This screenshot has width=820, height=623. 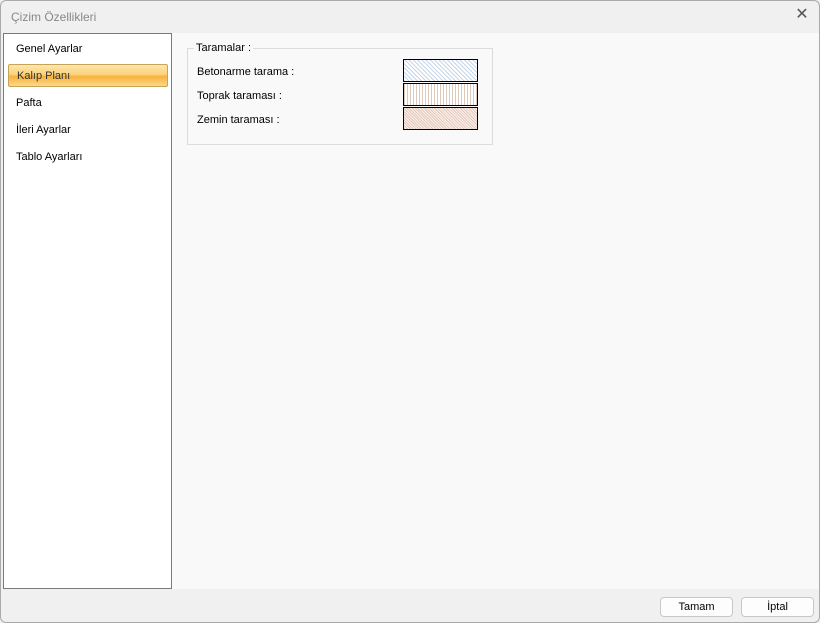 I want to click on cancel-button: İptal, so click(x=777, y=607).